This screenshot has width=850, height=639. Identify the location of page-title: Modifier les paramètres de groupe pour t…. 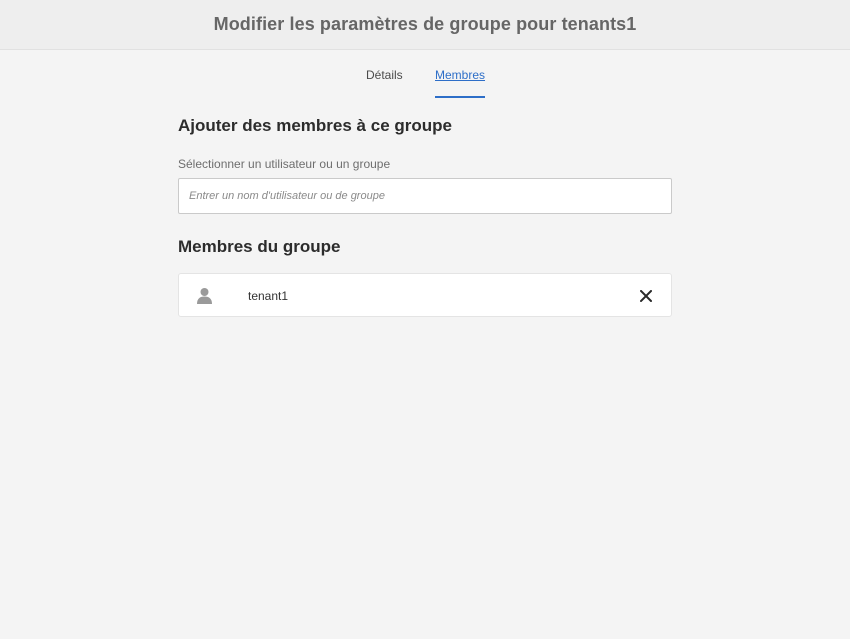
(425, 24).